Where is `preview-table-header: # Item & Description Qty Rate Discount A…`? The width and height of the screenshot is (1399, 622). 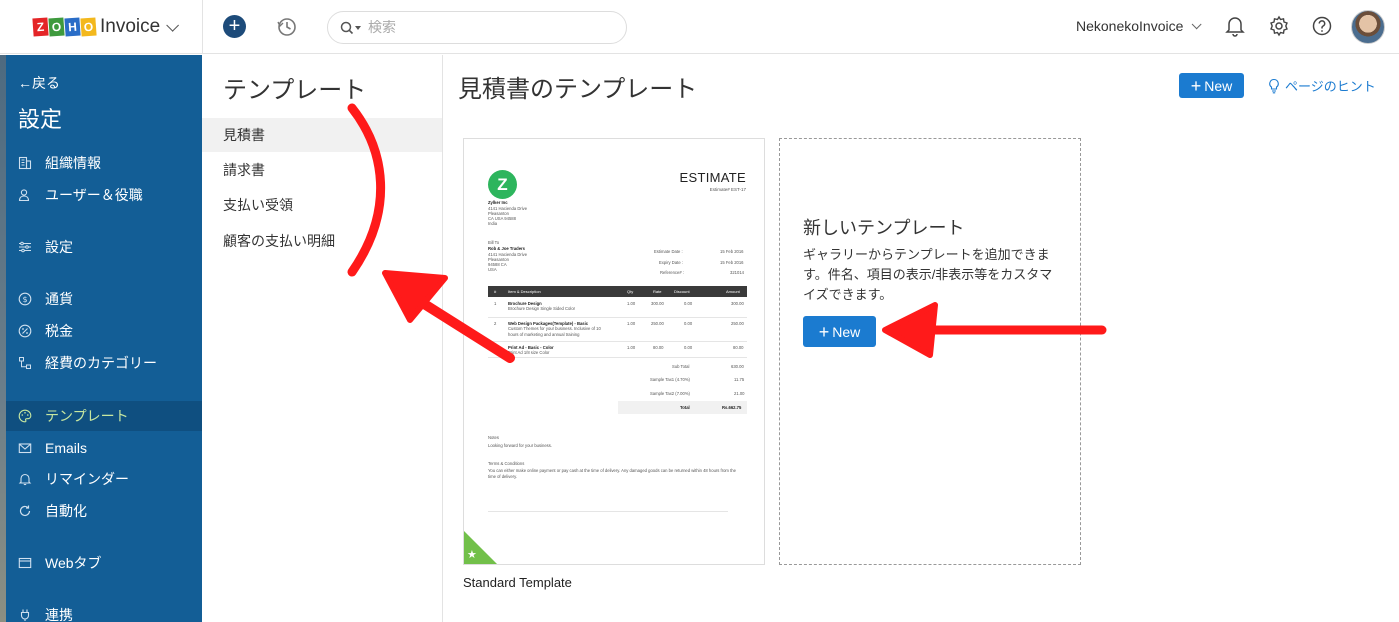 preview-table-header: # Item & Description Qty Rate Discount A… is located at coordinates (617, 291).